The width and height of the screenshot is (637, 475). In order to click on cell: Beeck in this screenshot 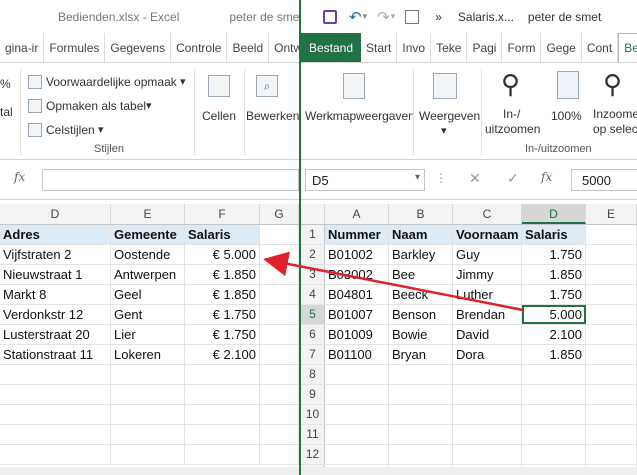, I will do `click(421, 294)`.